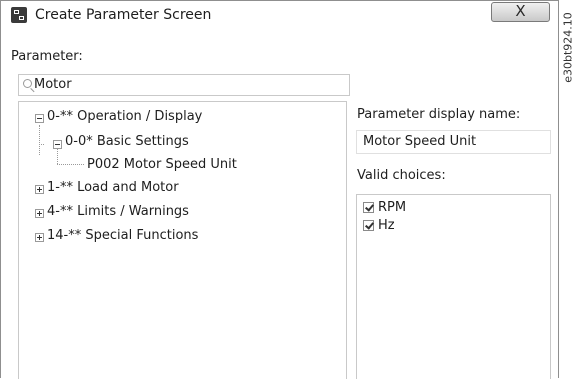 This screenshot has height=379, width=577. What do you see at coordinates (439, 114) in the screenshot?
I see `display-name-label: Parameter display name:` at bounding box center [439, 114].